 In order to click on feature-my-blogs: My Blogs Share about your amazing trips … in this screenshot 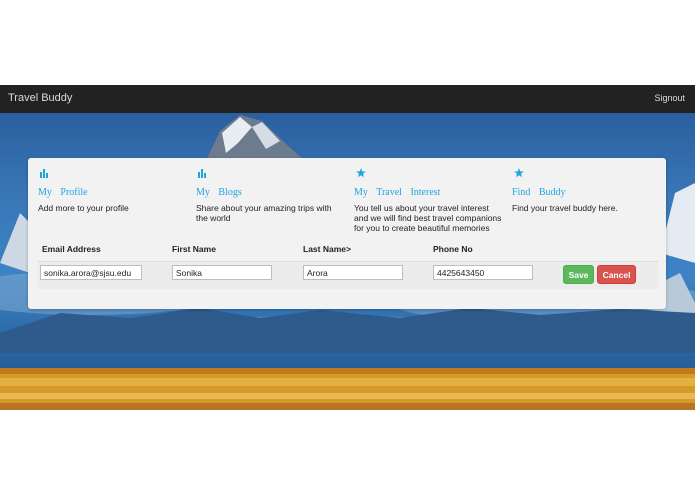, I will do `click(270, 195)`.